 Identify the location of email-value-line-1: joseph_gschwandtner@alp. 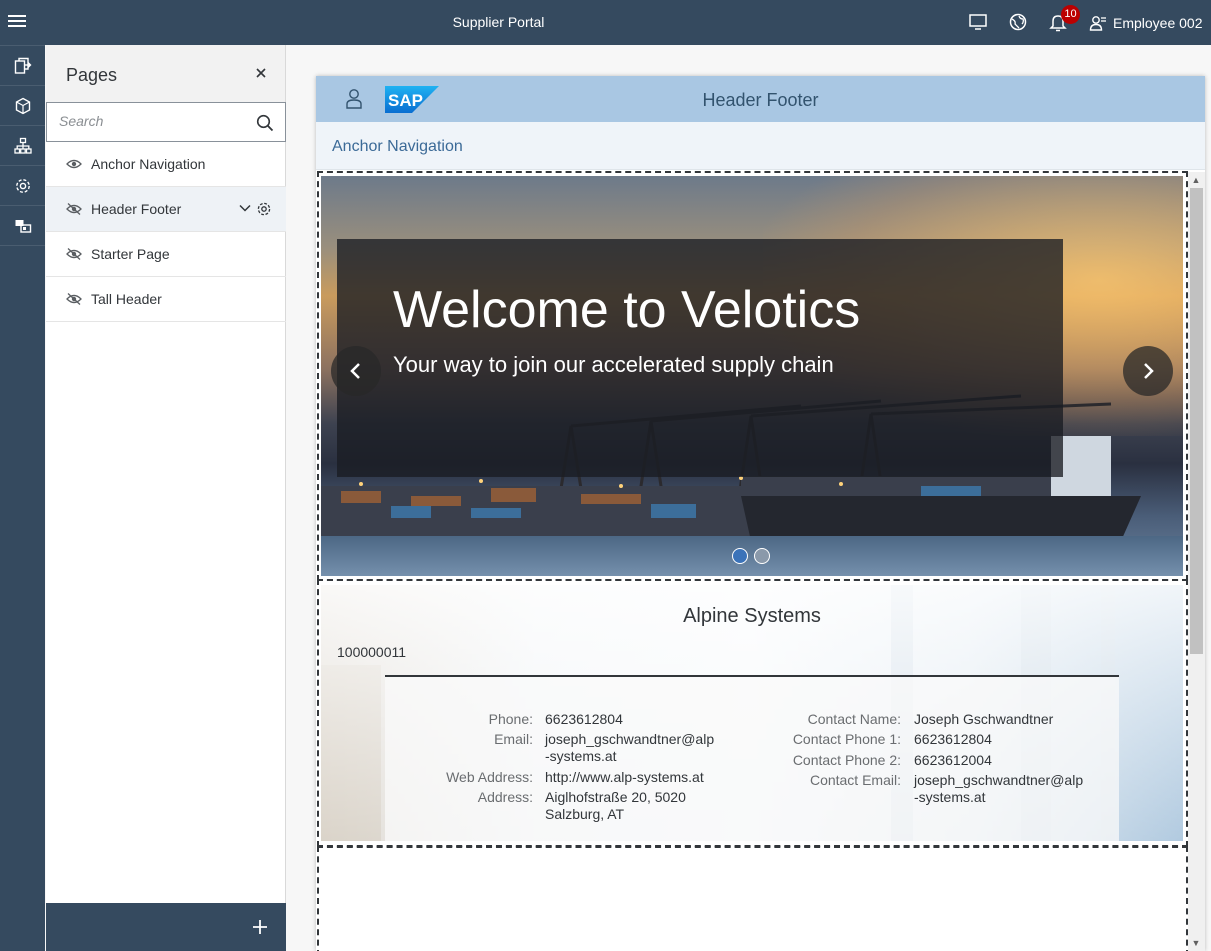
(630, 739).